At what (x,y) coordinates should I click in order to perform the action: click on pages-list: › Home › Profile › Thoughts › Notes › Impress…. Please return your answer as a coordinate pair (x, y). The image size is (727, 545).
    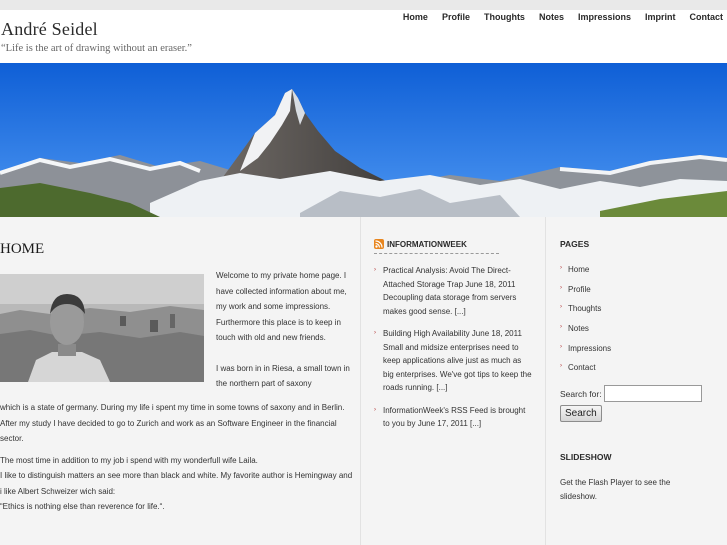
    Looking at the image, I should click on (642, 324).